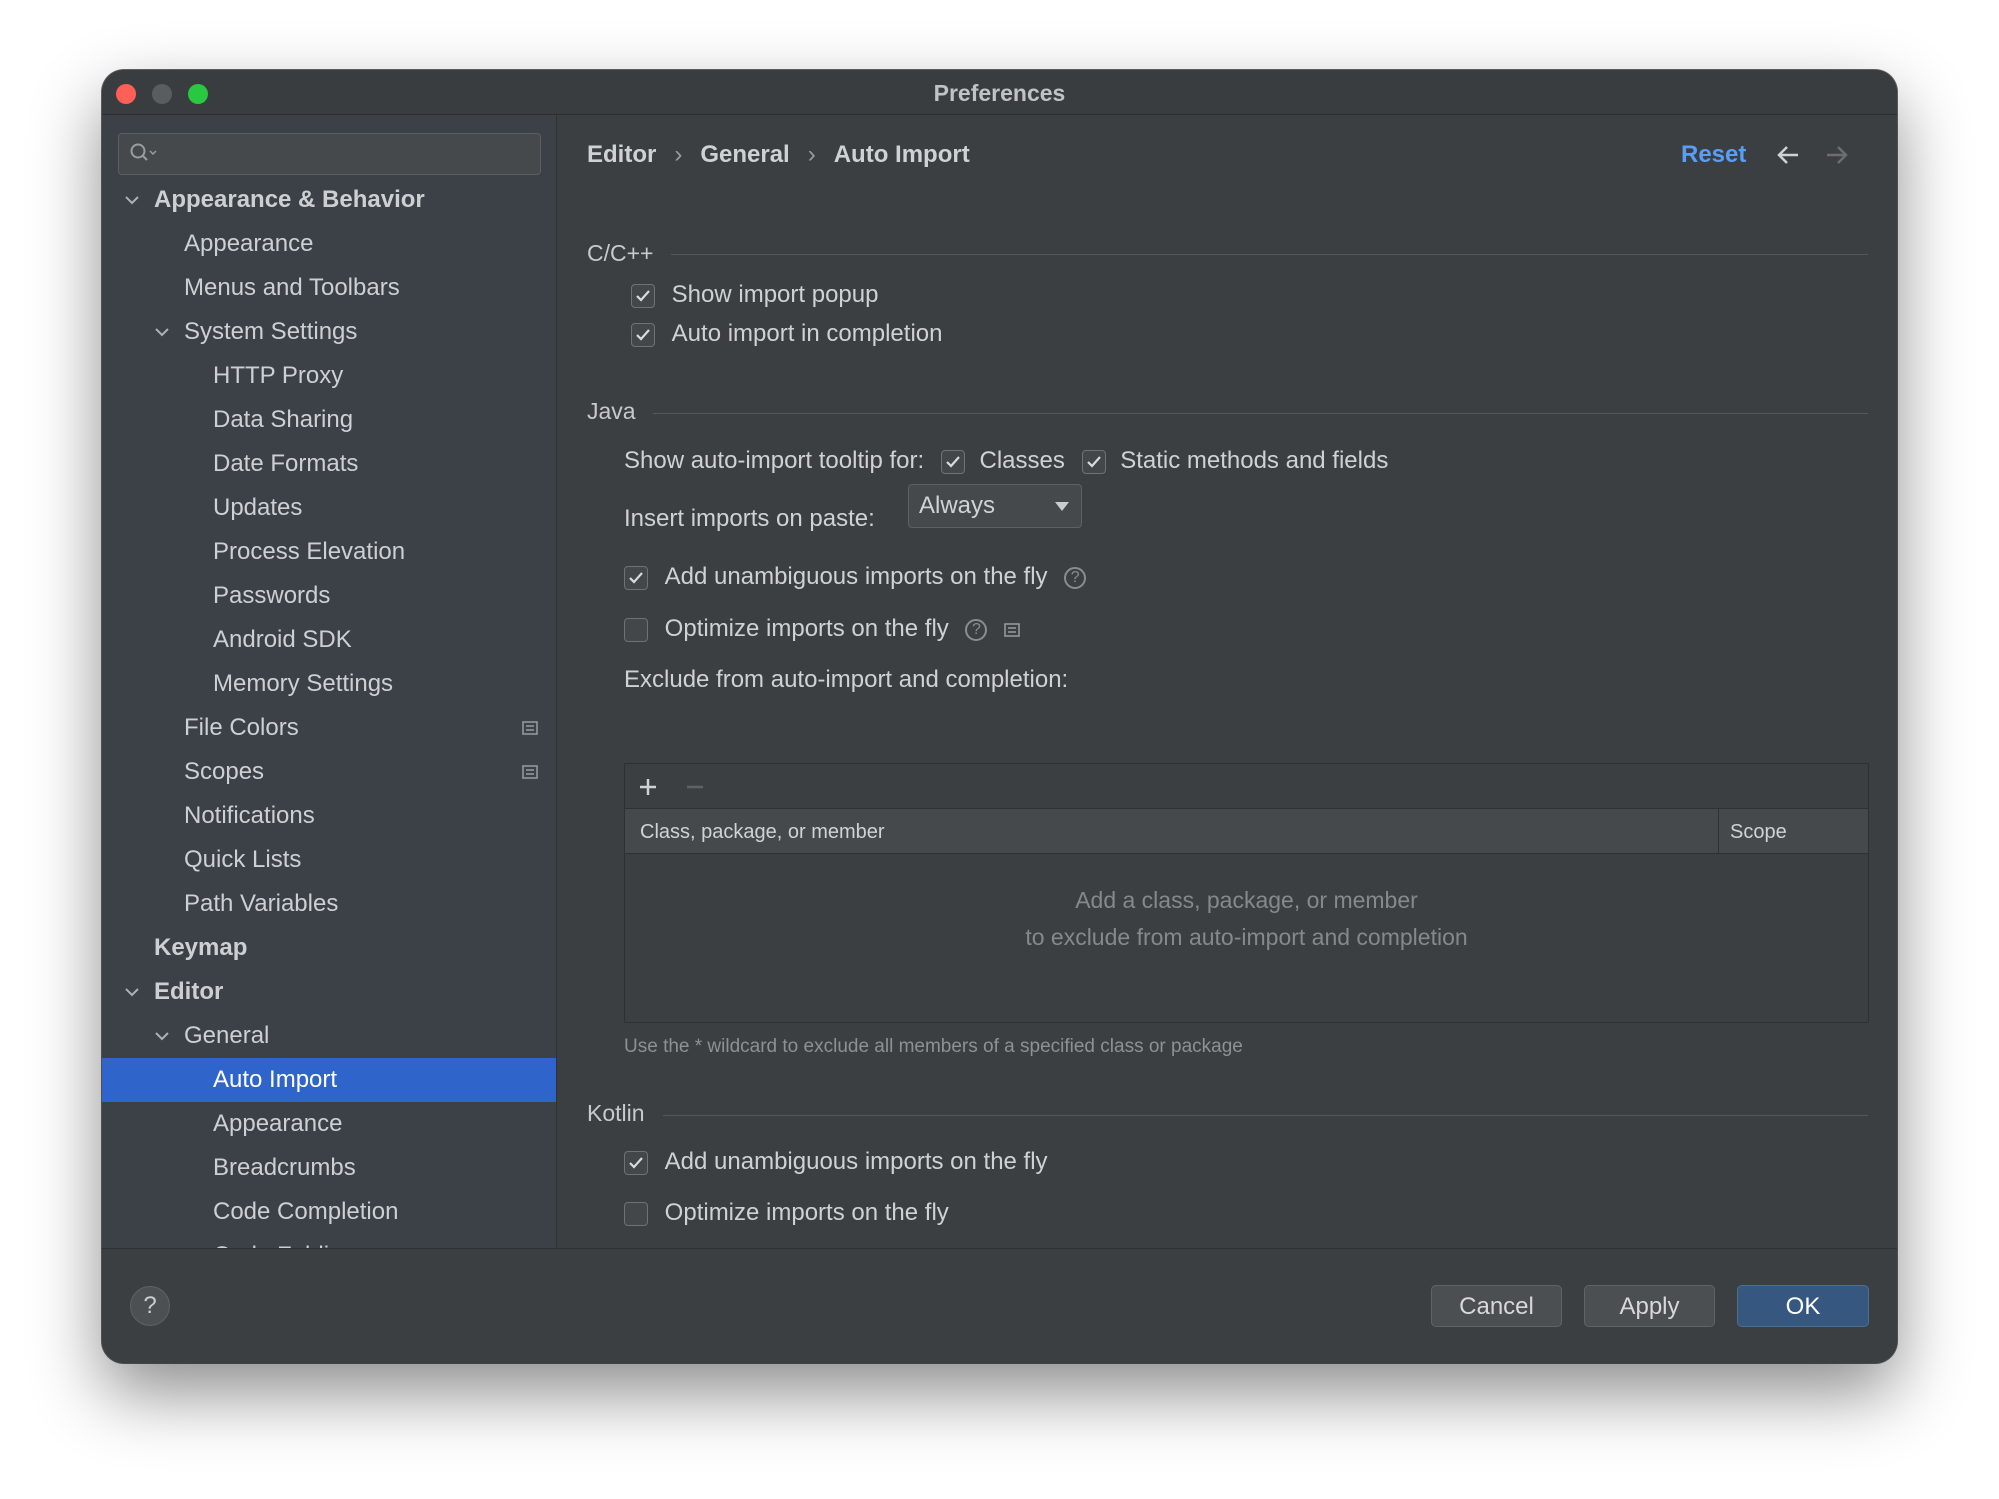 This screenshot has width=1999, height=1499. I want to click on sidebar-item-editor: Editor, so click(329, 992).